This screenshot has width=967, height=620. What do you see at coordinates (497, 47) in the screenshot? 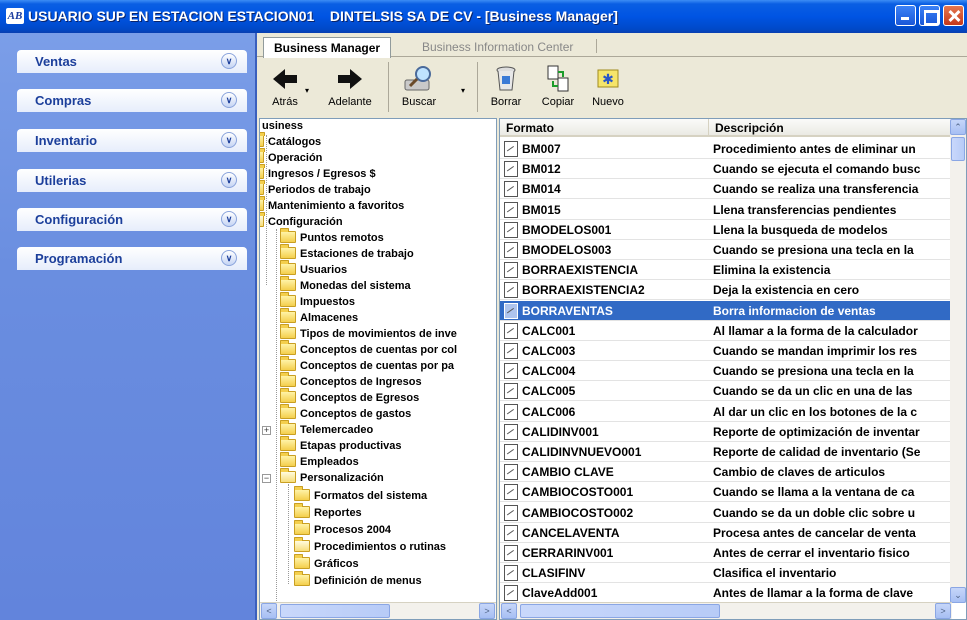
I see `tab-business-information-center: Business Information Center` at bounding box center [497, 47].